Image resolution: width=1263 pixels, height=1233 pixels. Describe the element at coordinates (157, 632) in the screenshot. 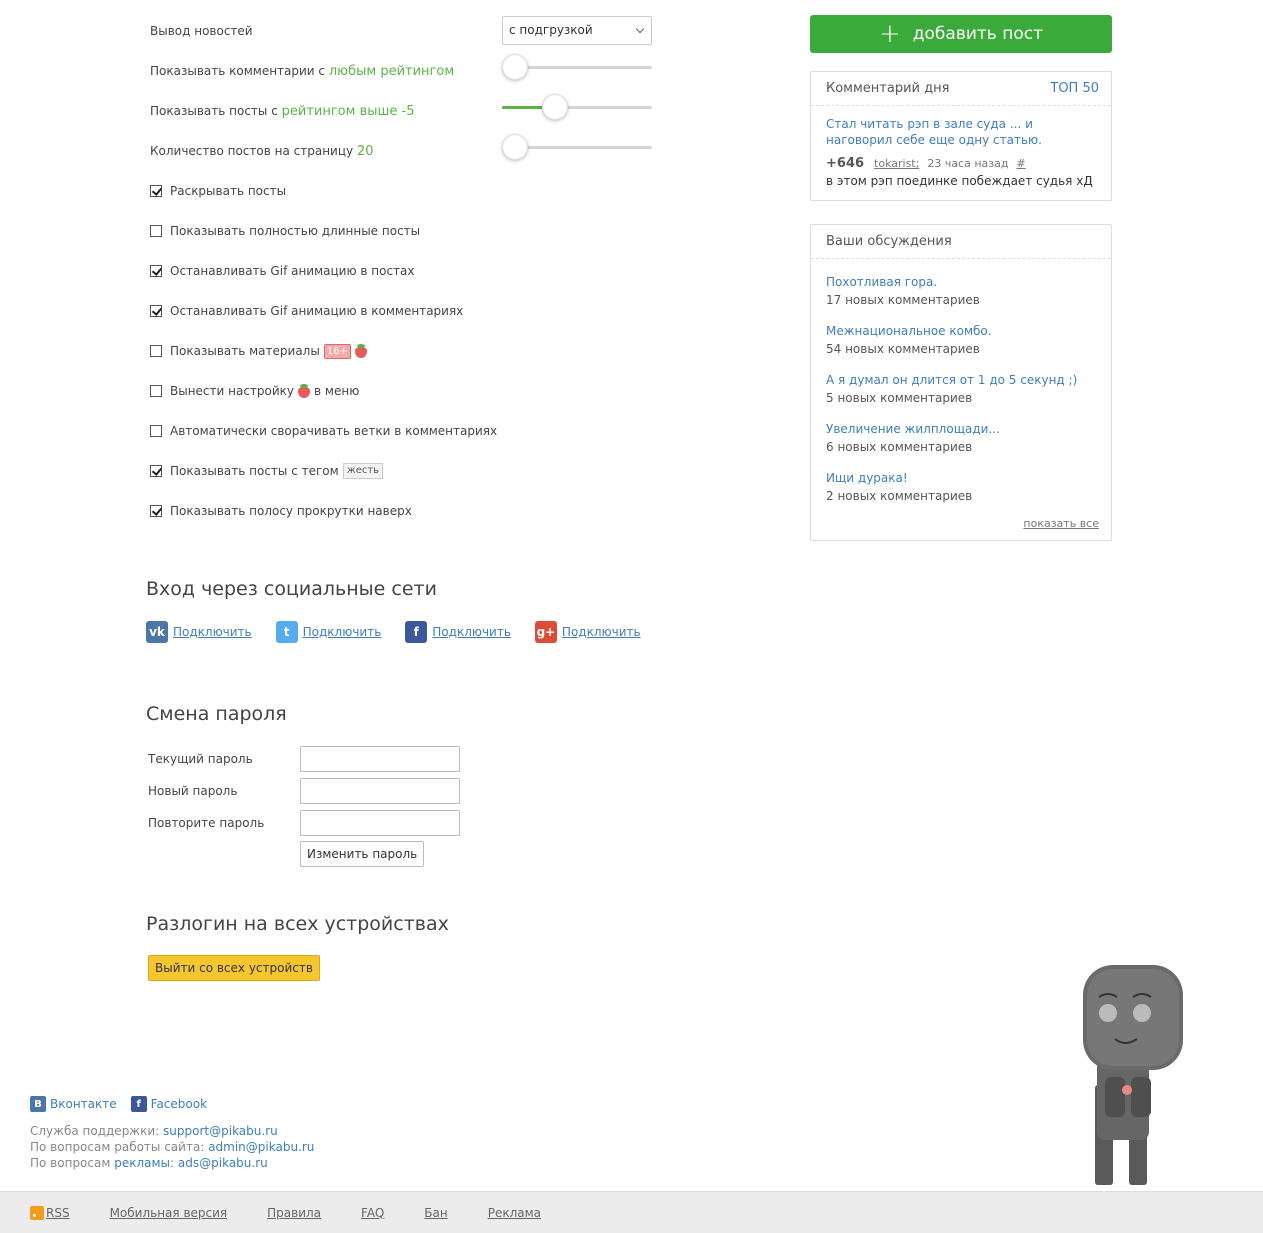

I see `vk-icon: vk` at that location.